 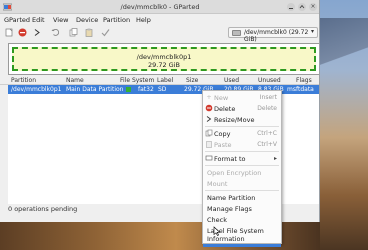 I want to click on disk-icon, so click(x=236, y=33).